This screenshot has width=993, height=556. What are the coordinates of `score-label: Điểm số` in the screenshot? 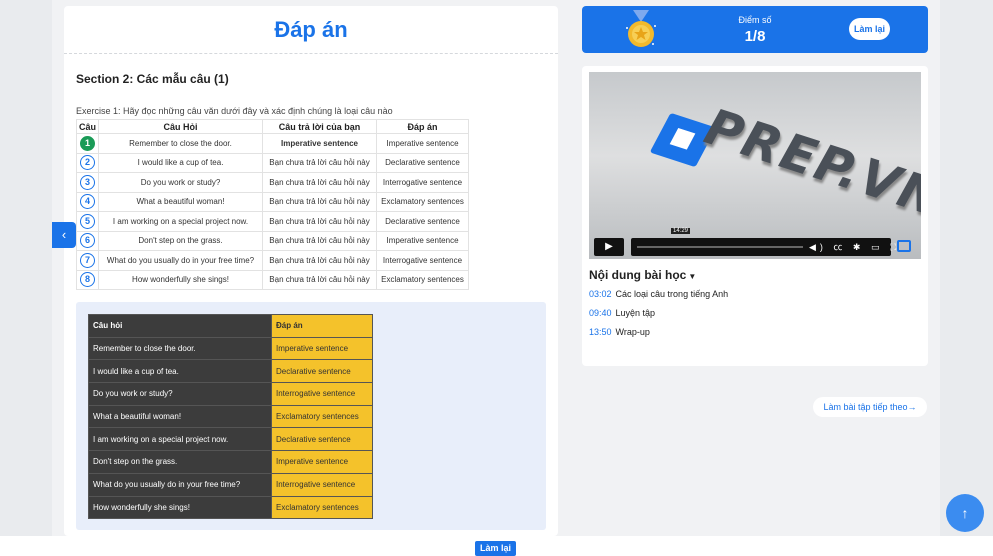 It's located at (755, 20).